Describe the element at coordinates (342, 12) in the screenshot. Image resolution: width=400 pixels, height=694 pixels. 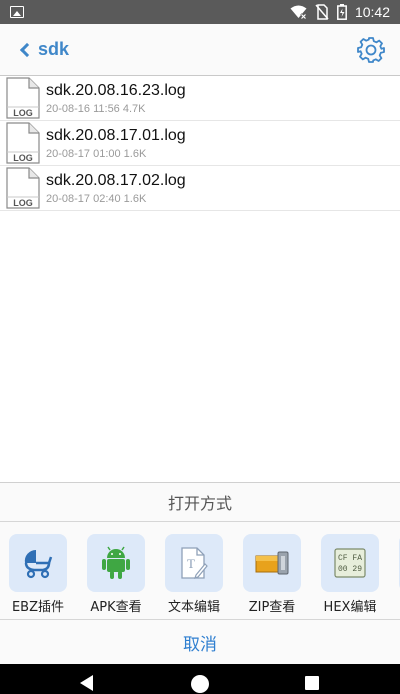
I see `battery-icon` at that location.